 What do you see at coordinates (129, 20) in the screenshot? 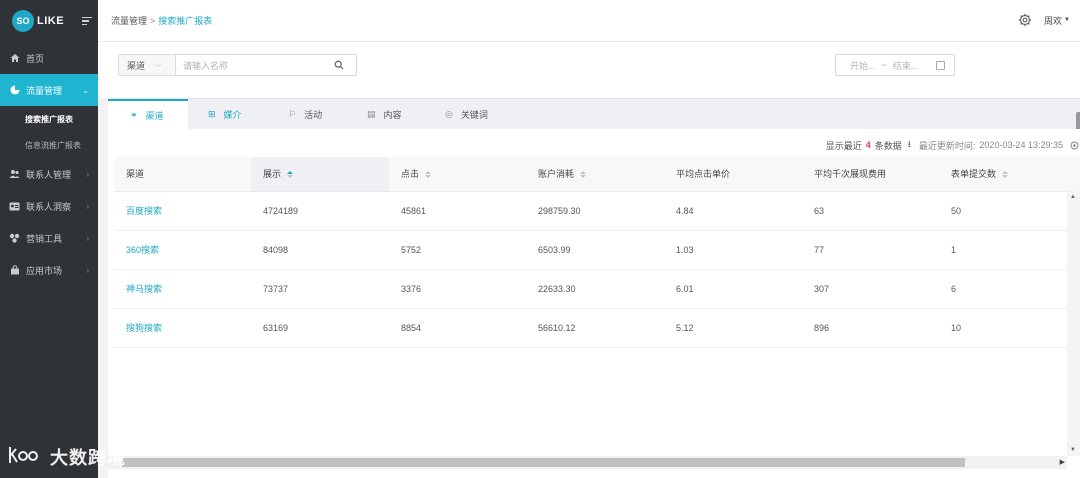
I see `breadcrumb-item: 流量管理` at bounding box center [129, 20].